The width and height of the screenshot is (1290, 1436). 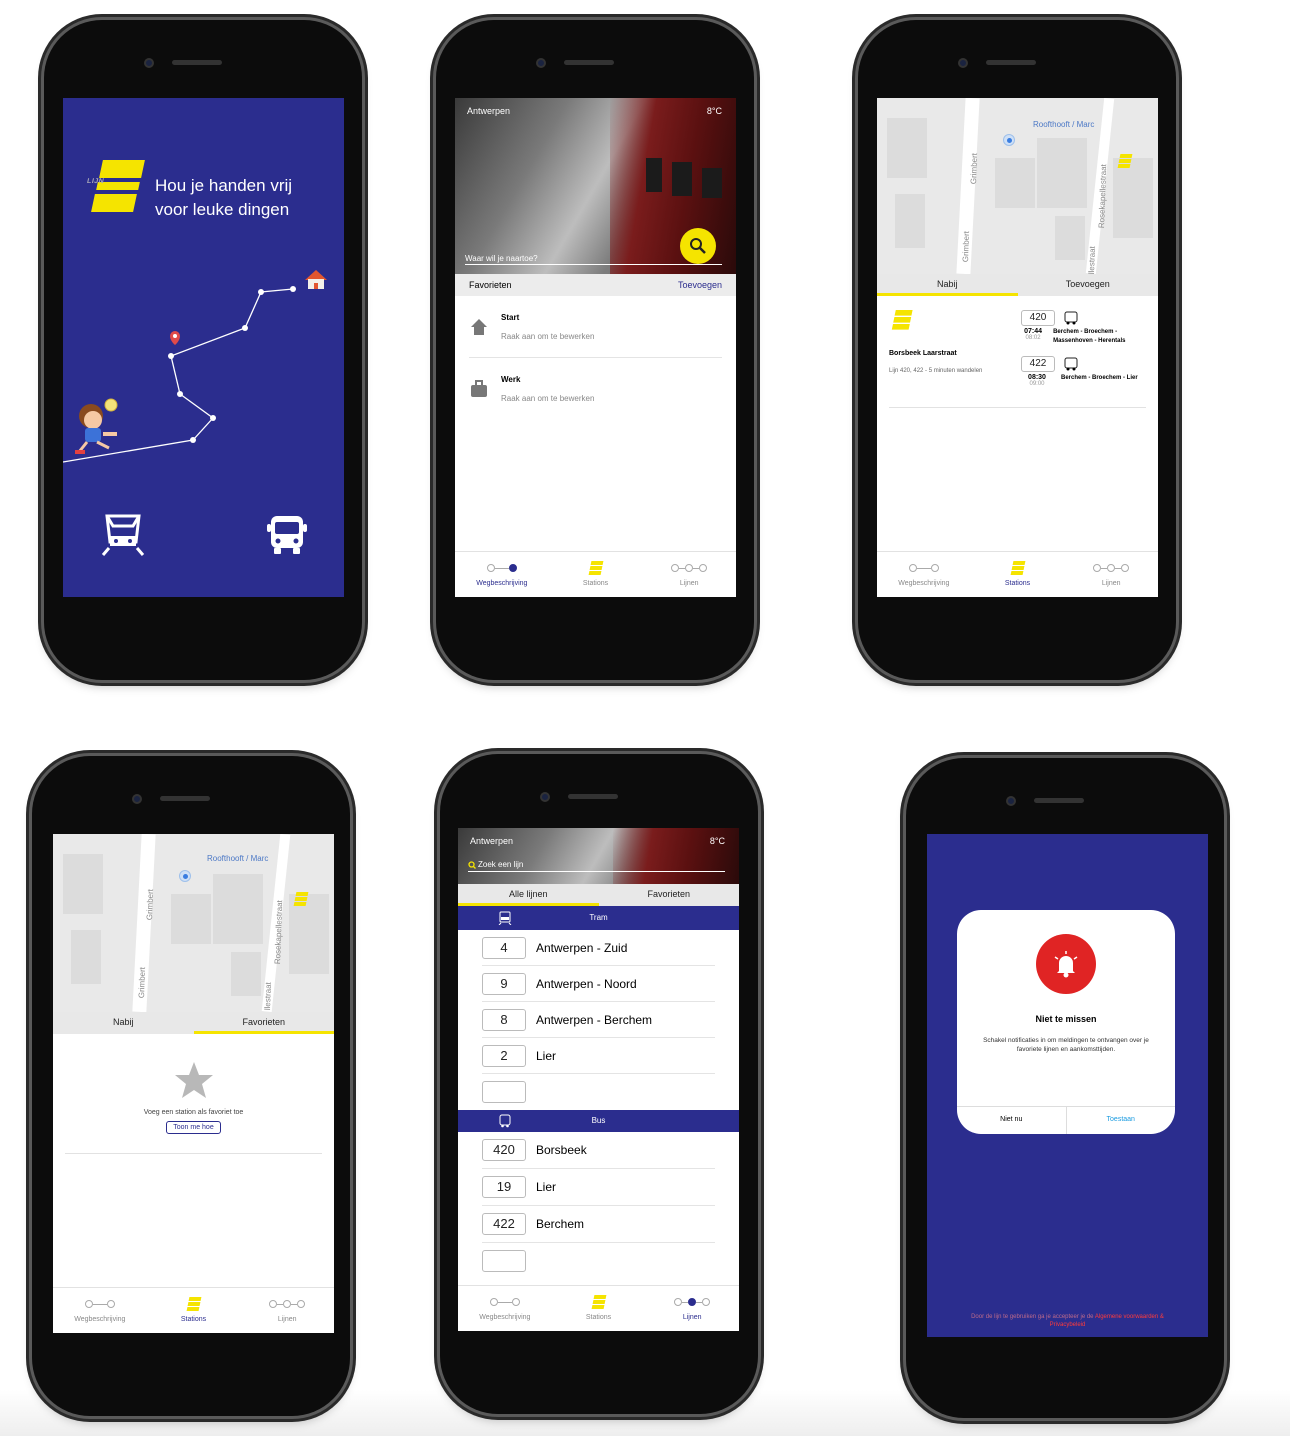 I want to click on favorites-title: Favorieten, so click(x=490, y=285).